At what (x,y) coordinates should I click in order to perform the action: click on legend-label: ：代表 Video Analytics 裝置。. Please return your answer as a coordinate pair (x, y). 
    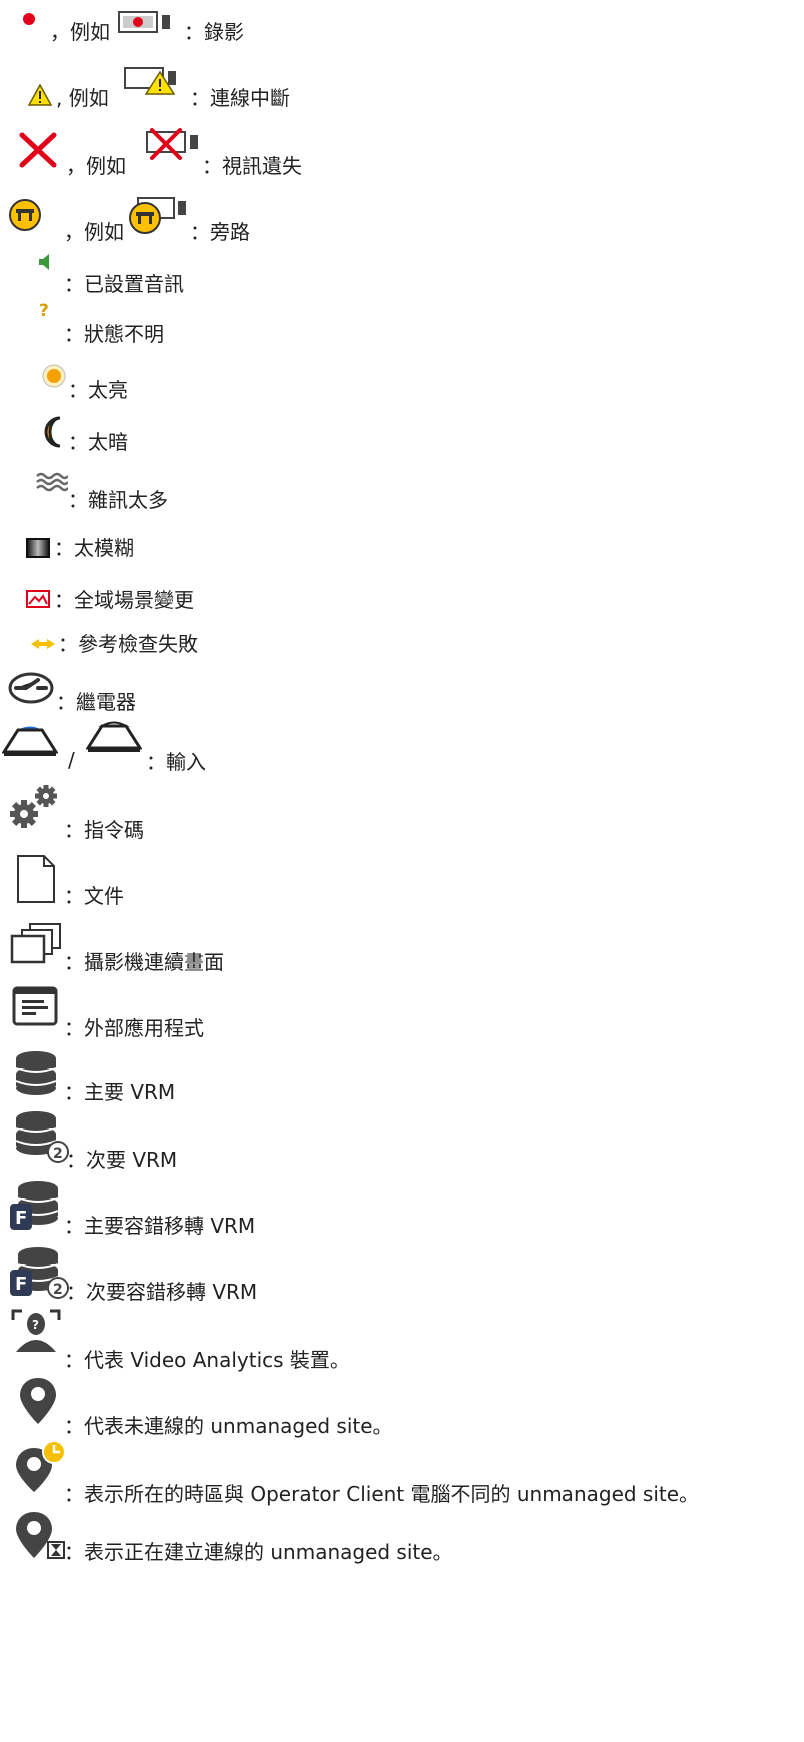
    Looking at the image, I should click on (207, 1360).